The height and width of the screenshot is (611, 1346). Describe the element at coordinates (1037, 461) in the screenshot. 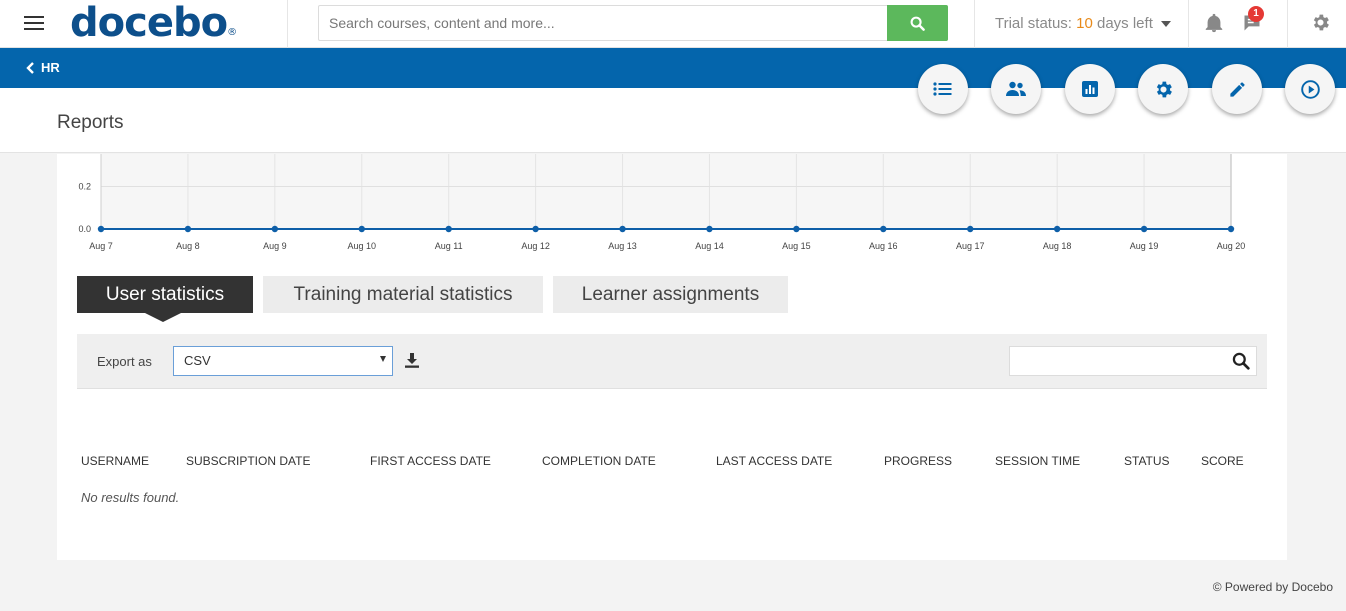

I see `column-header-session-time: SESSION TIME` at that location.